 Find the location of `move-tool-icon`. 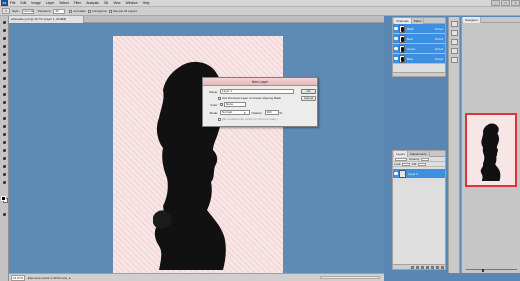

move-tool-icon is located at coordinates (4, 23).